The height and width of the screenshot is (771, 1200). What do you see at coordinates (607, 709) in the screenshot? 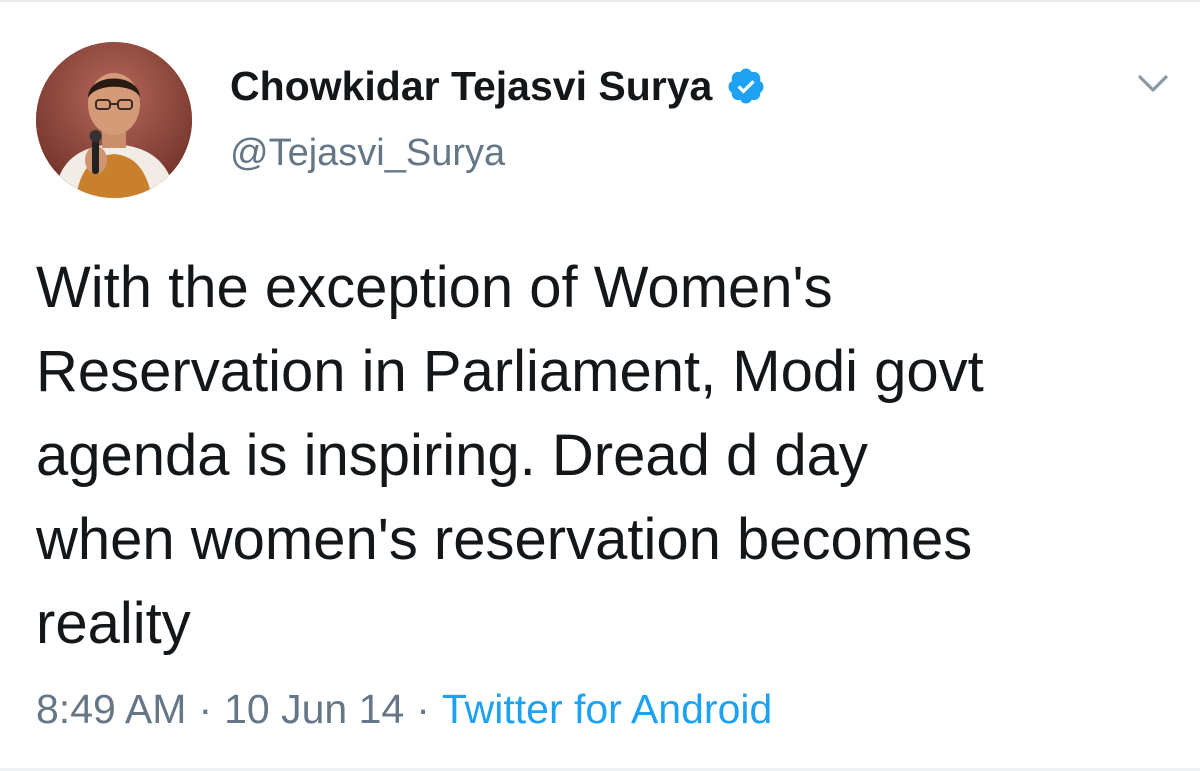
I see `tweet-source-link: Twitter for Android` at bounding box center [607, 709].